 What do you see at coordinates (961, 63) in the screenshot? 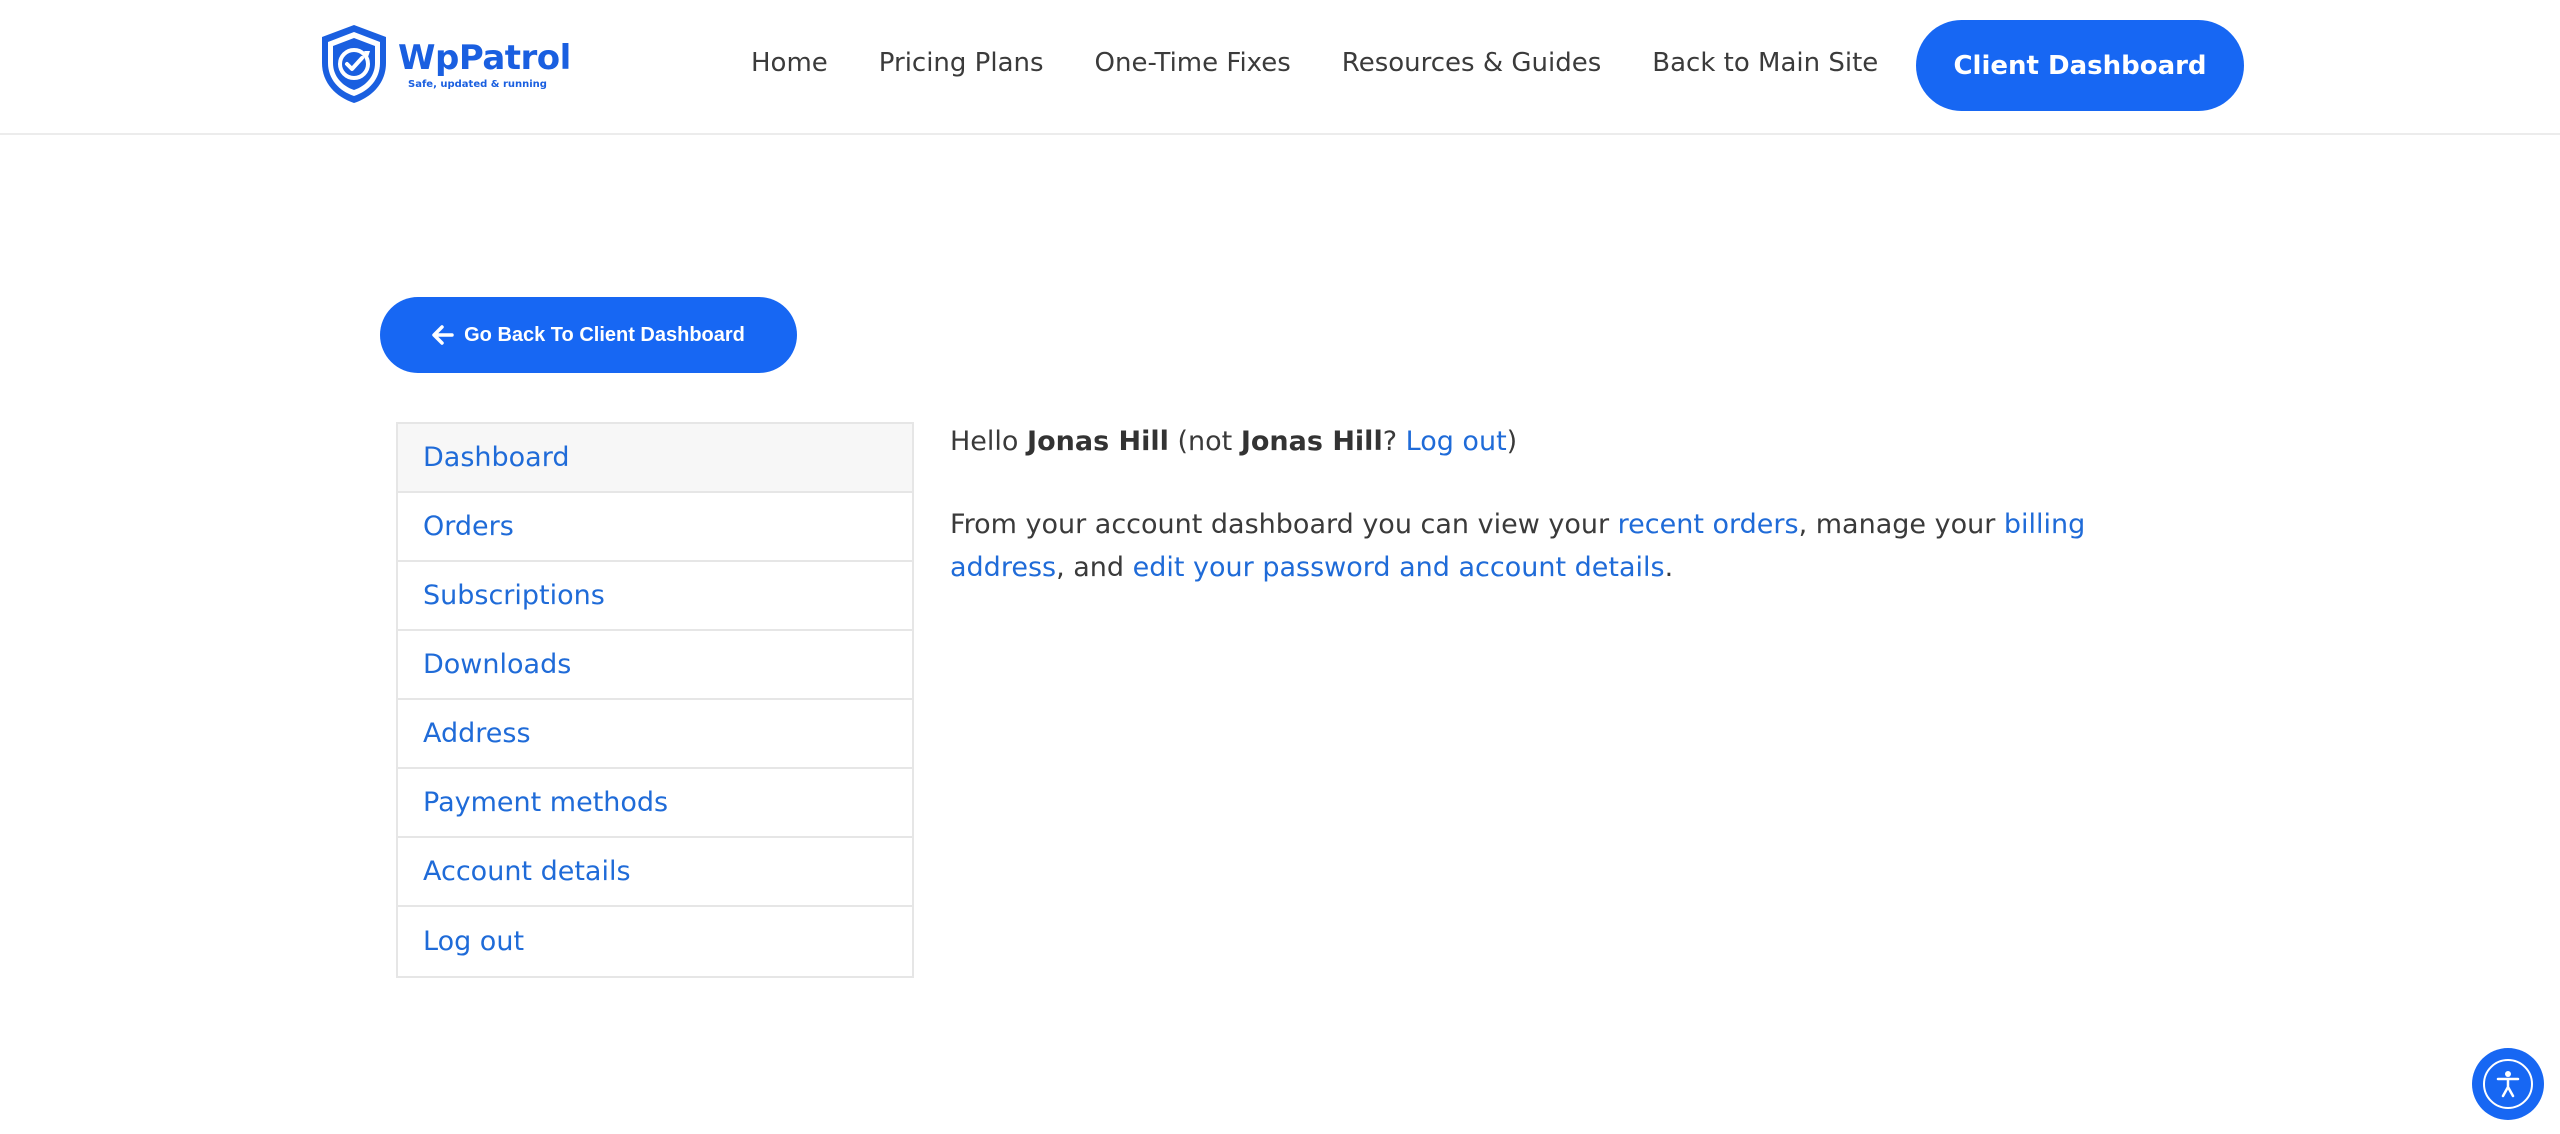
I see `nav-pricing-plans: Pricing Plans` at bounding box center [961, 63].